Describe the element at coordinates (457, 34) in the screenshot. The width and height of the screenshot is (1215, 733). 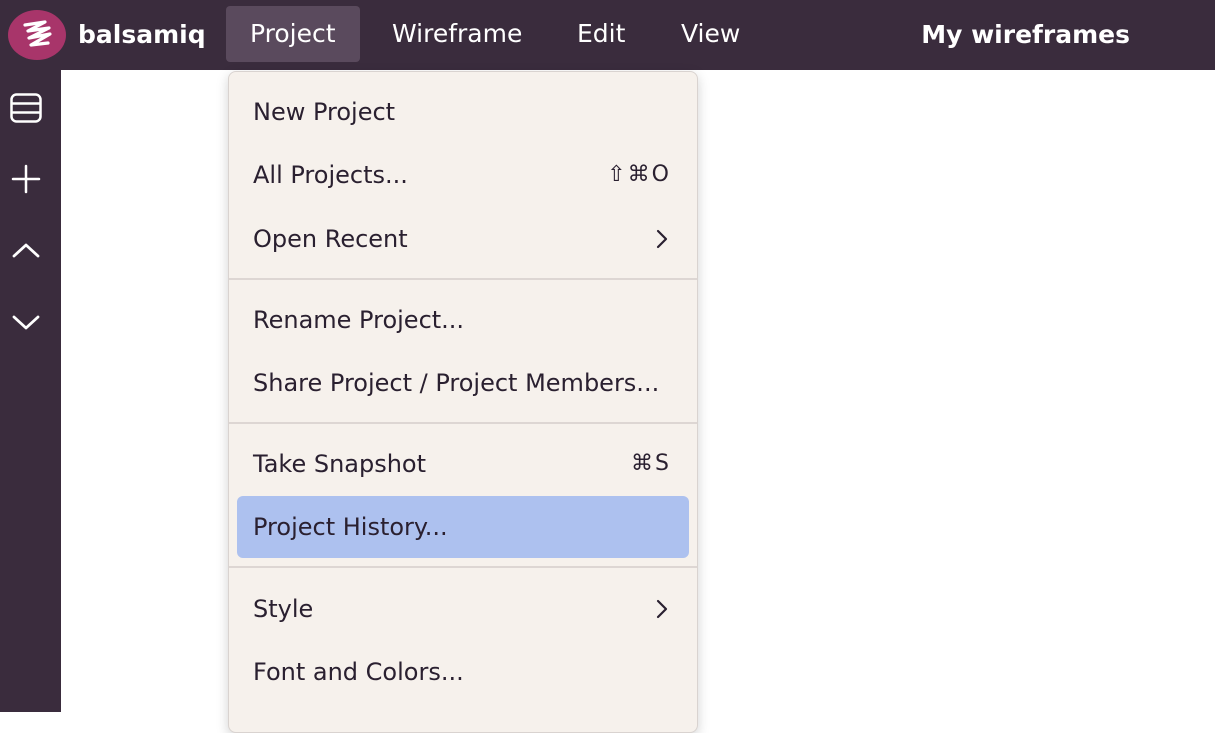
I see `menu-wireframe: Wireframe` at that location.